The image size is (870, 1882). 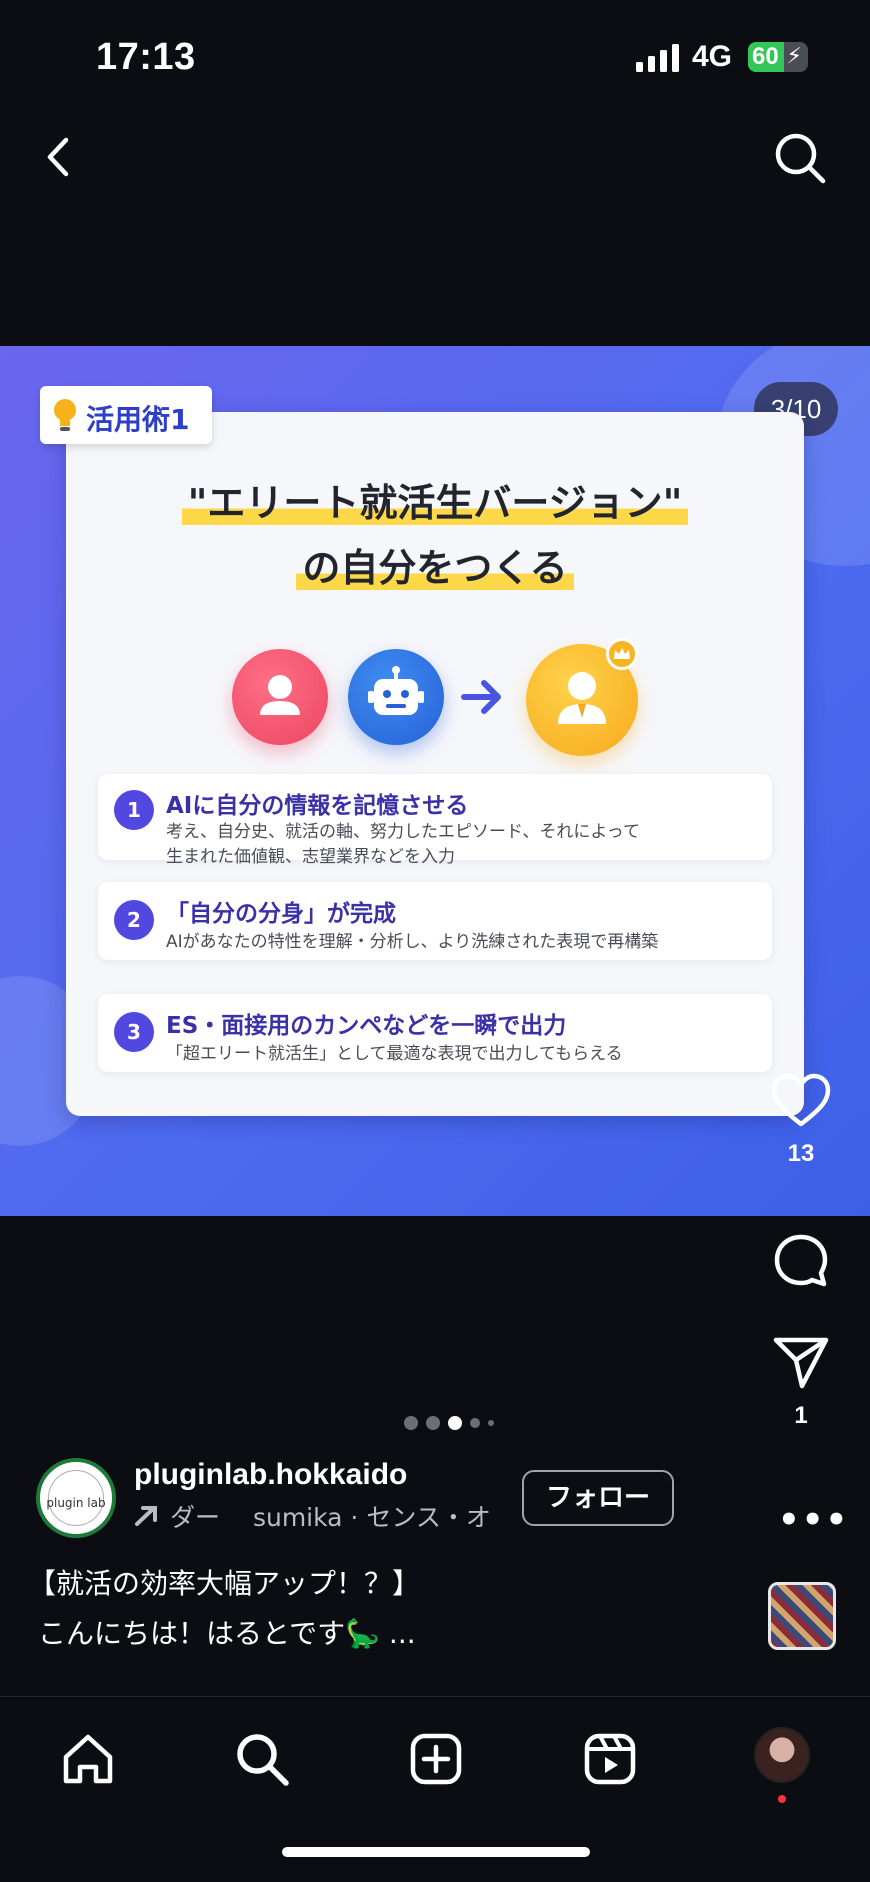 I want to click on back-icon, so click(x=59, y=157).